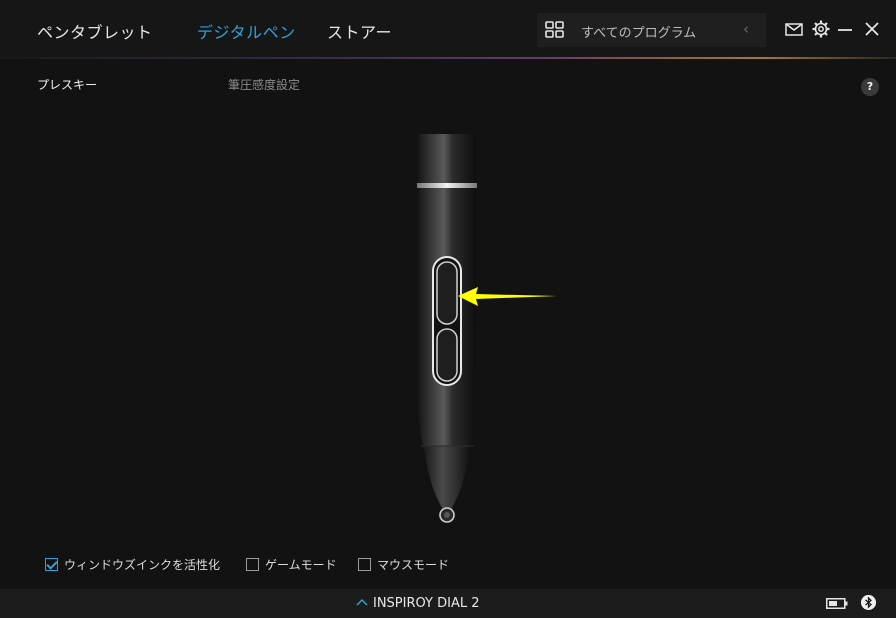  I want to click on bluetooth-icon, so click(868, 602).